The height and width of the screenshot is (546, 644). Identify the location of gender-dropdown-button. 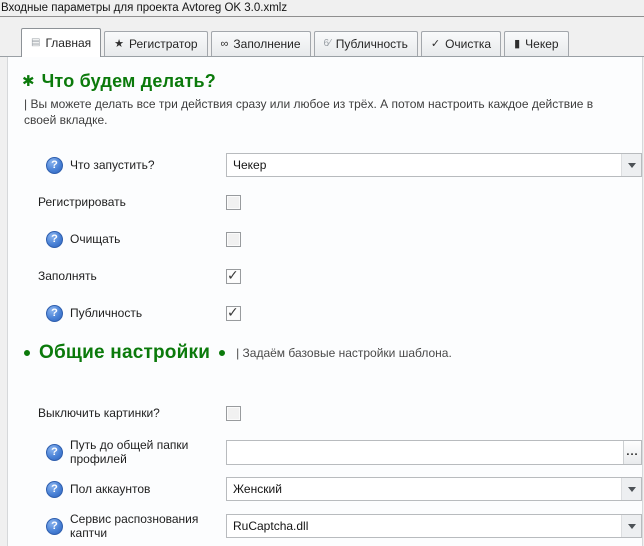
(631, 489).